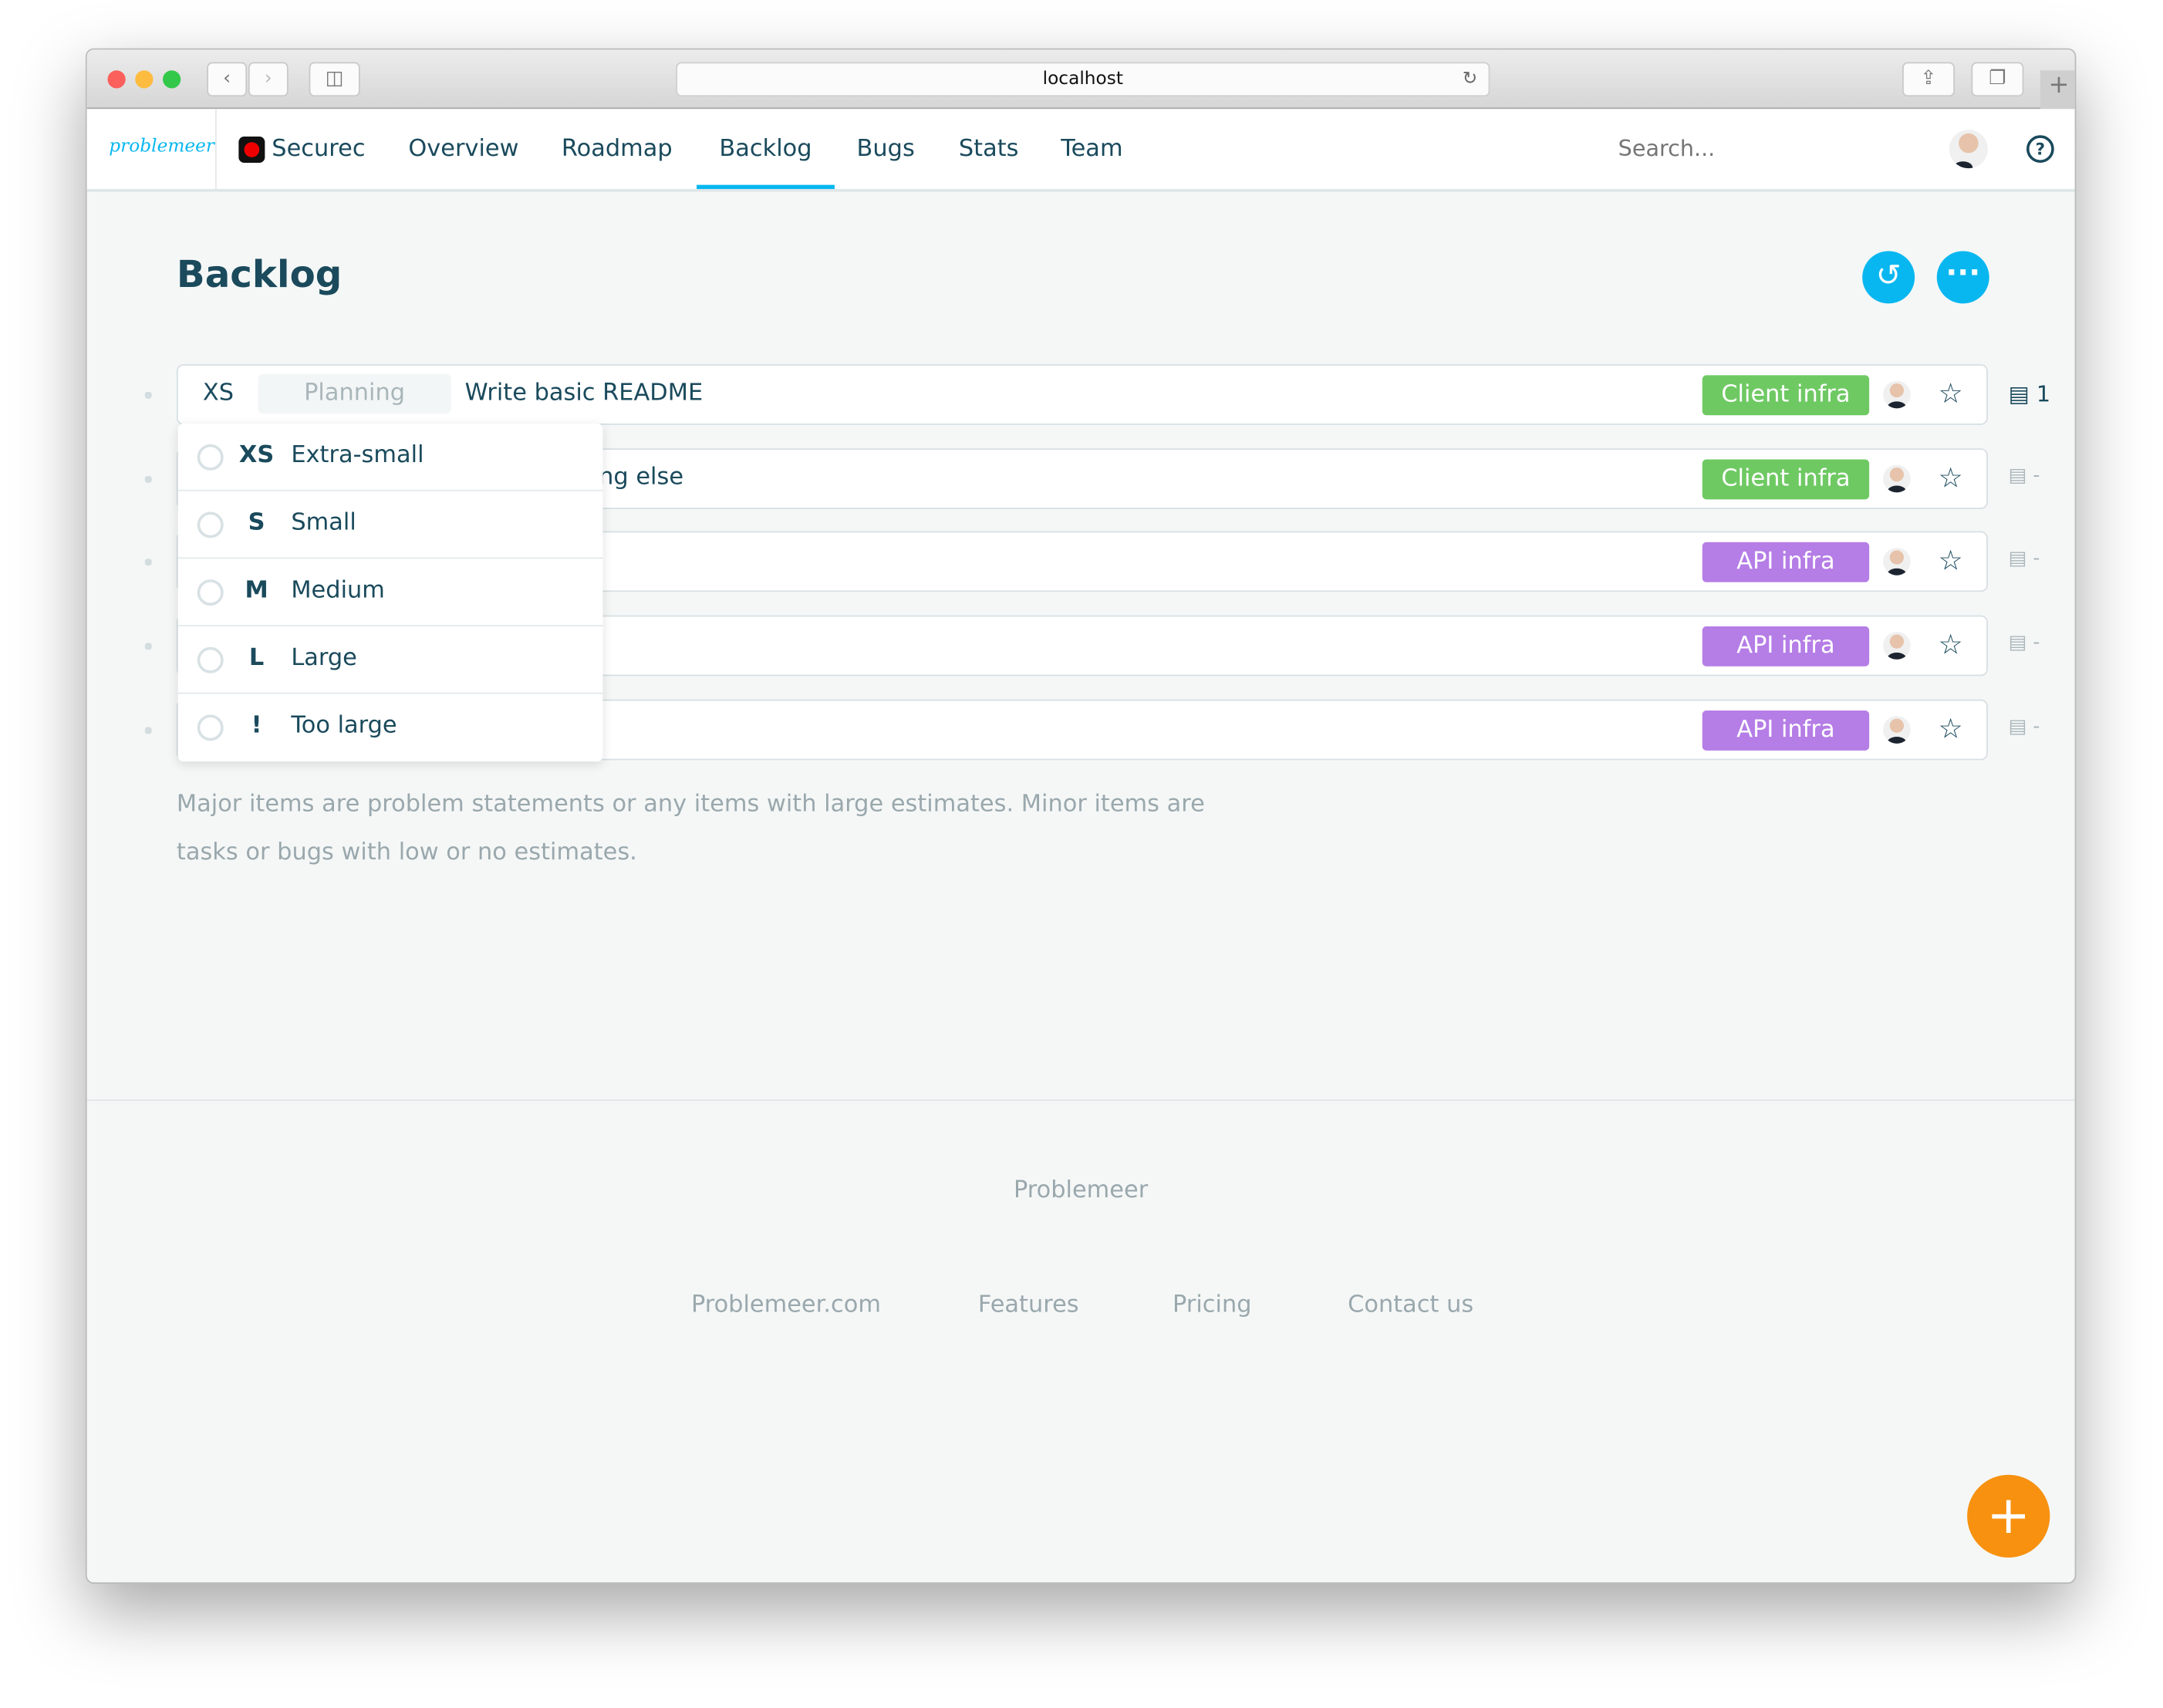 Image resolution: width=2163 pixels, height=1708 pixels. I want to click on size-option-xs: XS Extra-small, so click(390, 458).